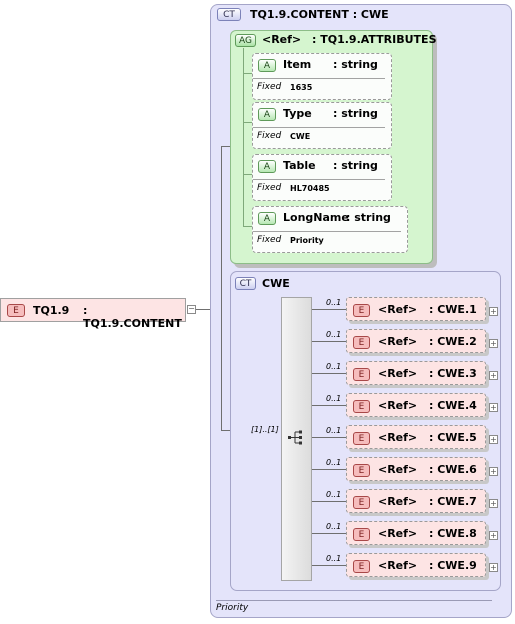 Image resolution: width=515 pixels, height=624 pixels. I want to click on attribute-group-type: : TQ1.9.ATTRIBUTES, so click(374, 39).